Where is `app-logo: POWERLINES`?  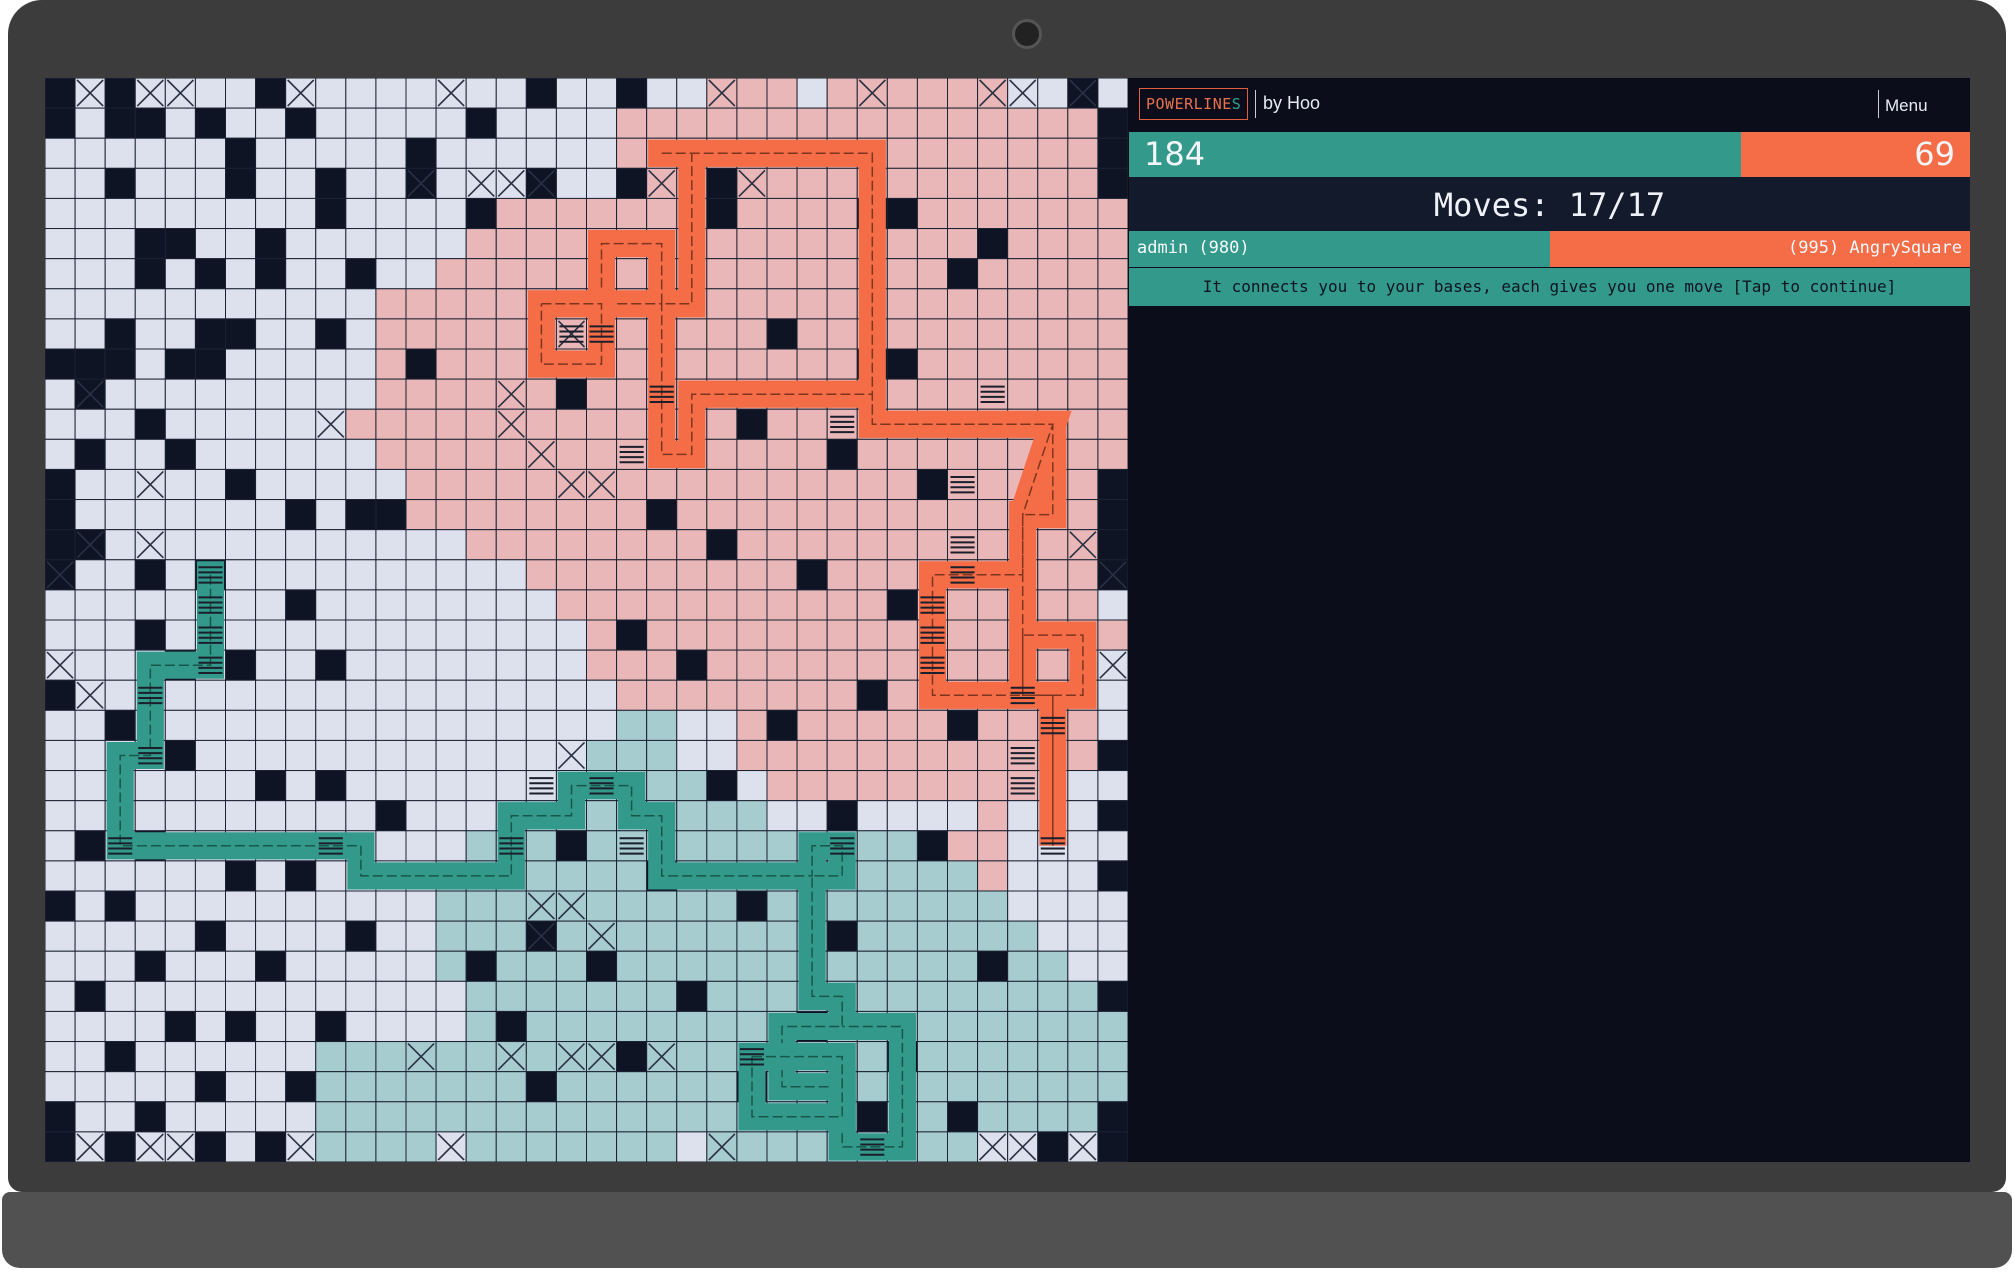 app-logo: POWERLINES is located at coordinates (1194, 104).